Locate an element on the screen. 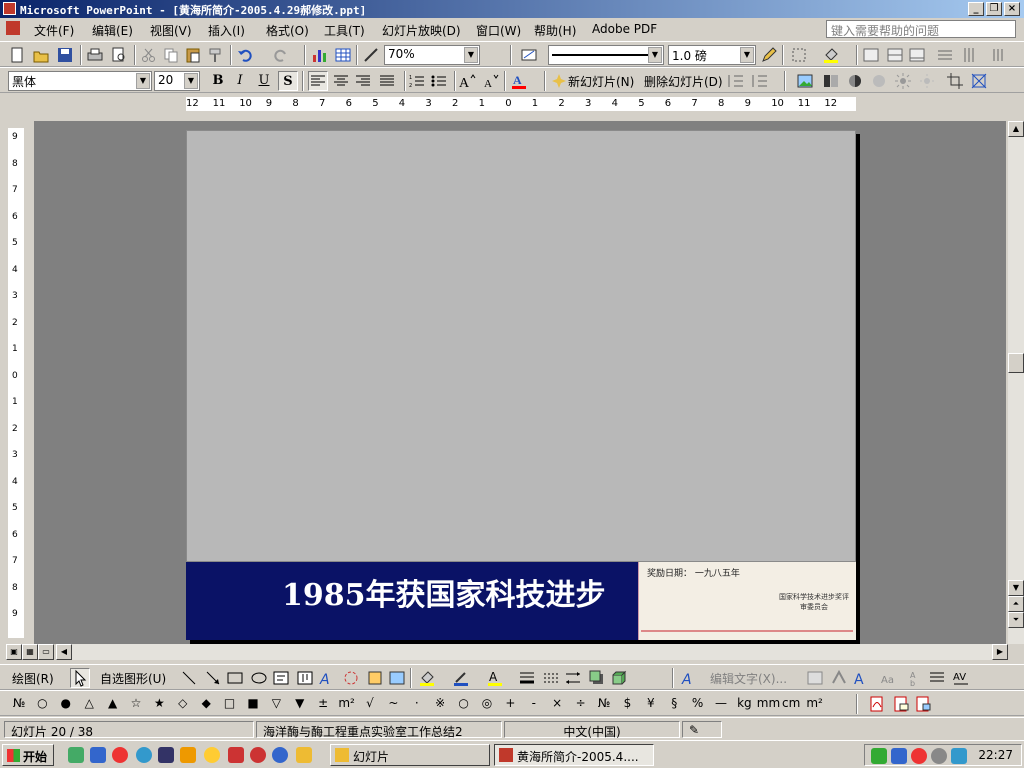  print-preview-icon is located at coordinates (119, 55).